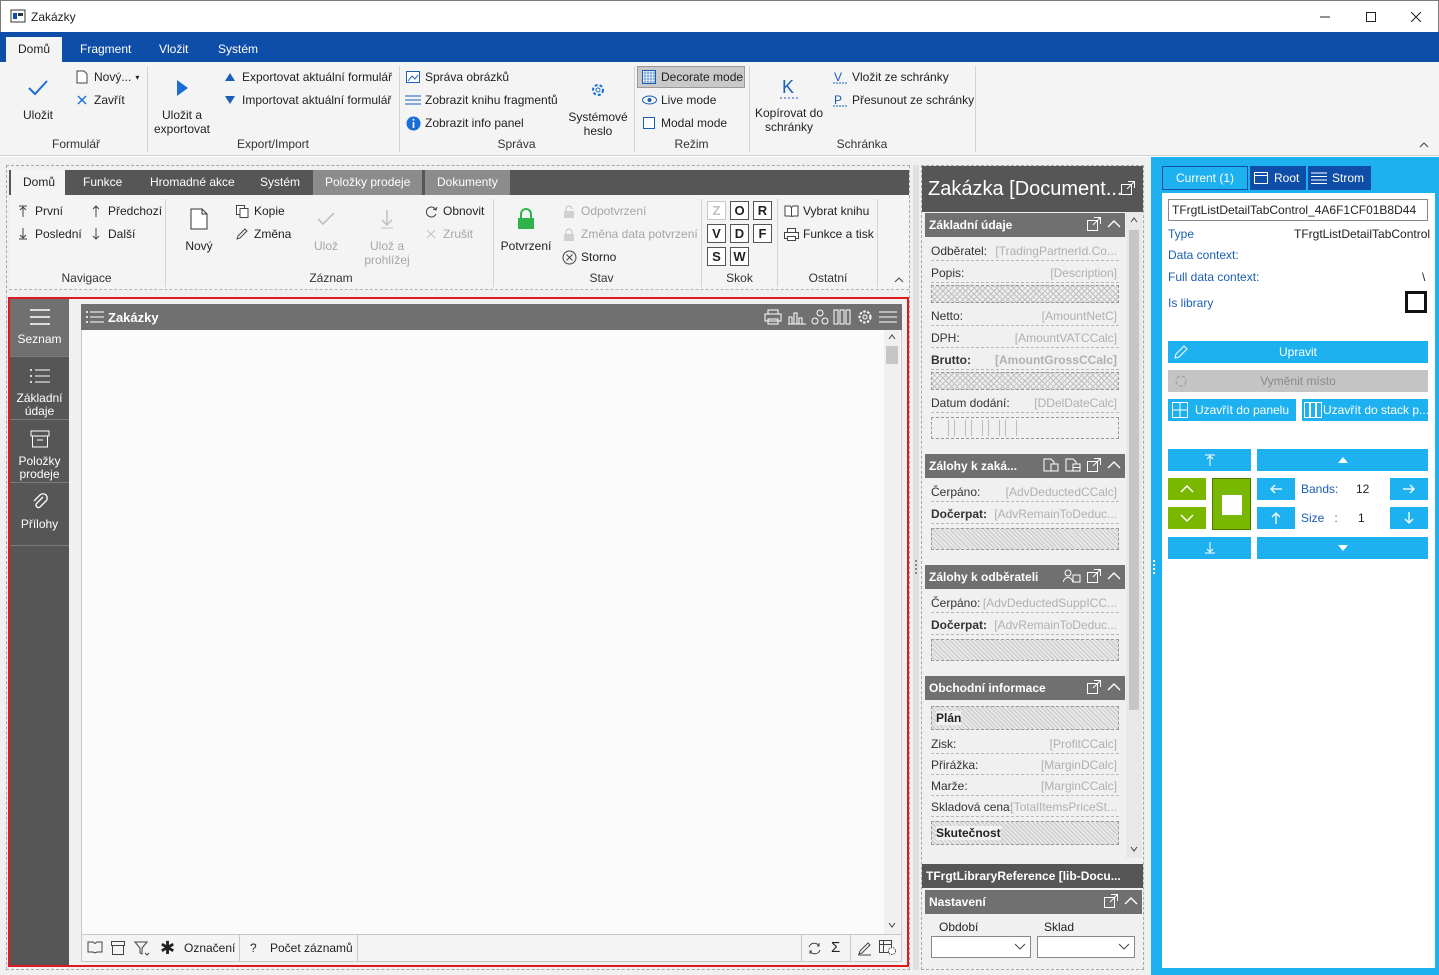 The width and height of the screenshot is (1439, 975). Describe the element at coordinates (38, 182) in the screenshot. I see `inner-tab-domu: Domů` at that location.